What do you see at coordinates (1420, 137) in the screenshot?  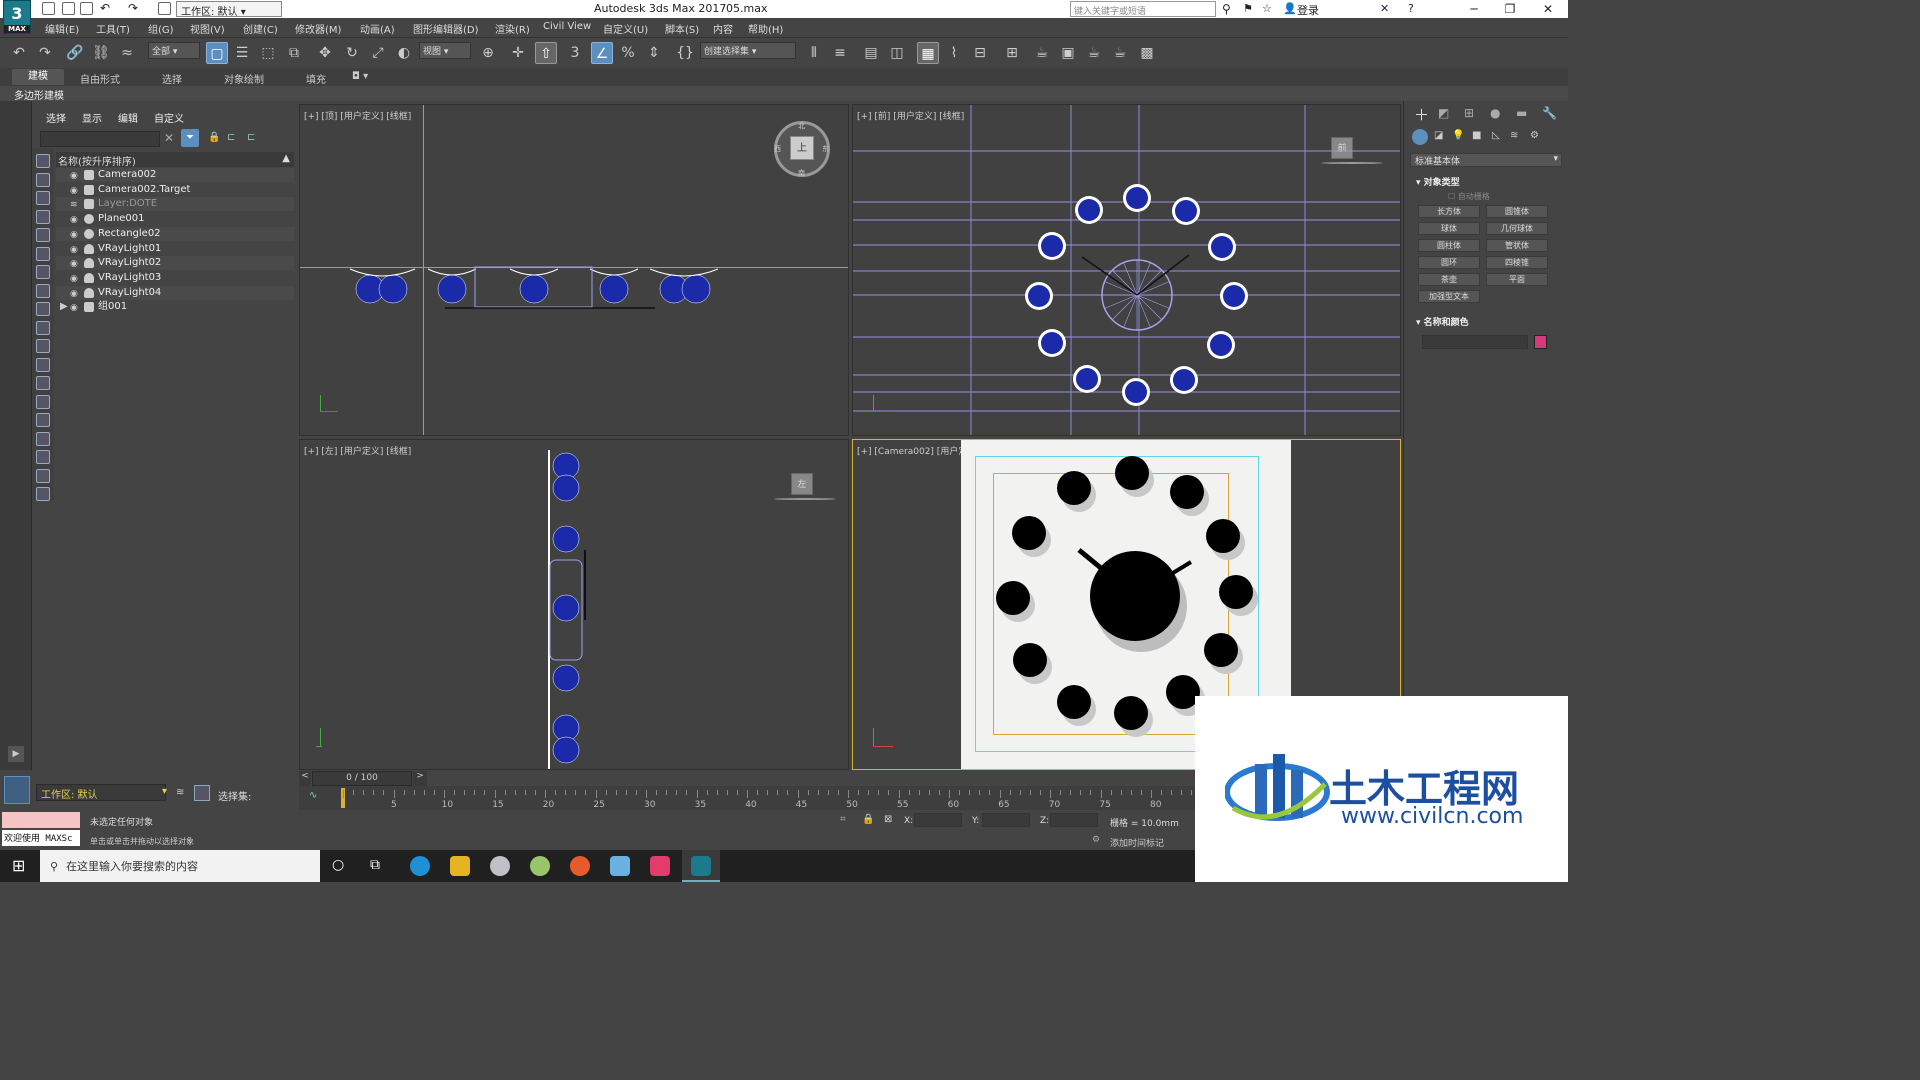 I see `geometry-category-icon` at bounding box center [1420, 137].